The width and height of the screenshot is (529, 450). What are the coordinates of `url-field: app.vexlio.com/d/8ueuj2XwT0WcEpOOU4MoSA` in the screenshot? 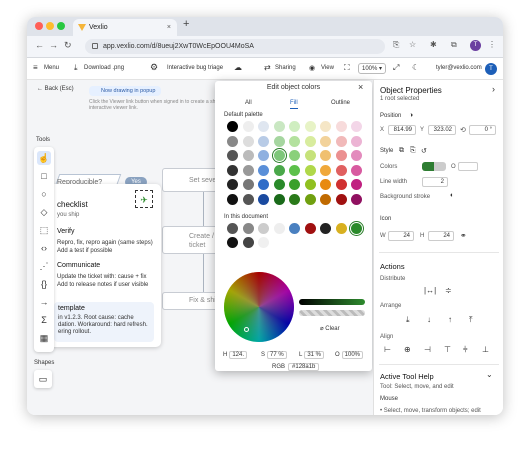 It's located at (235, 46).